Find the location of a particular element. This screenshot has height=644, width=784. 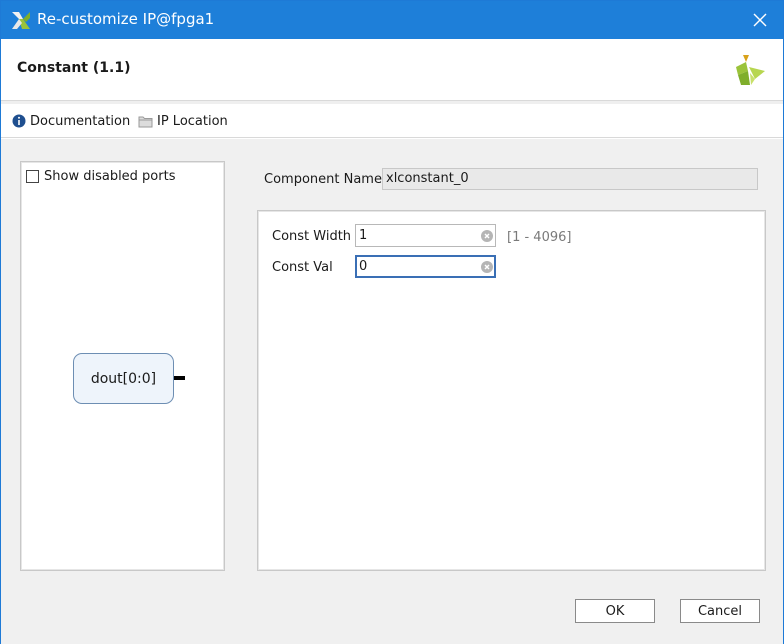

ip-symbol-block: dout[0:0] is located at coordinates (123, 378).